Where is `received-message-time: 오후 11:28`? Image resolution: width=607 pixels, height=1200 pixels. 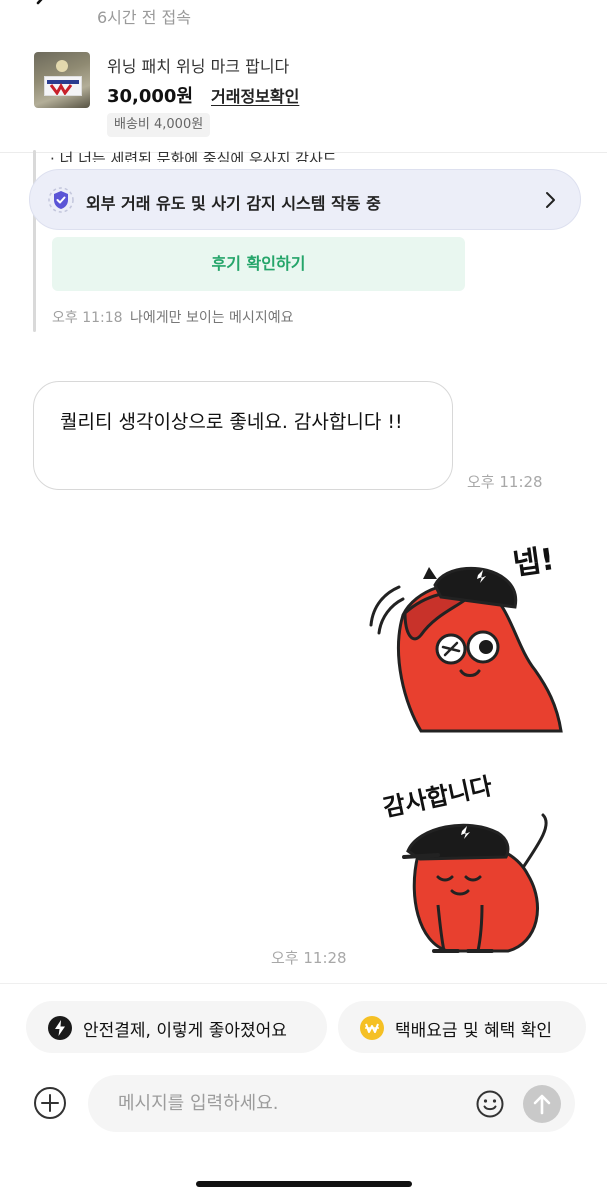 received-message-time: 오후 11:28 is located at coordinates (505, 482).